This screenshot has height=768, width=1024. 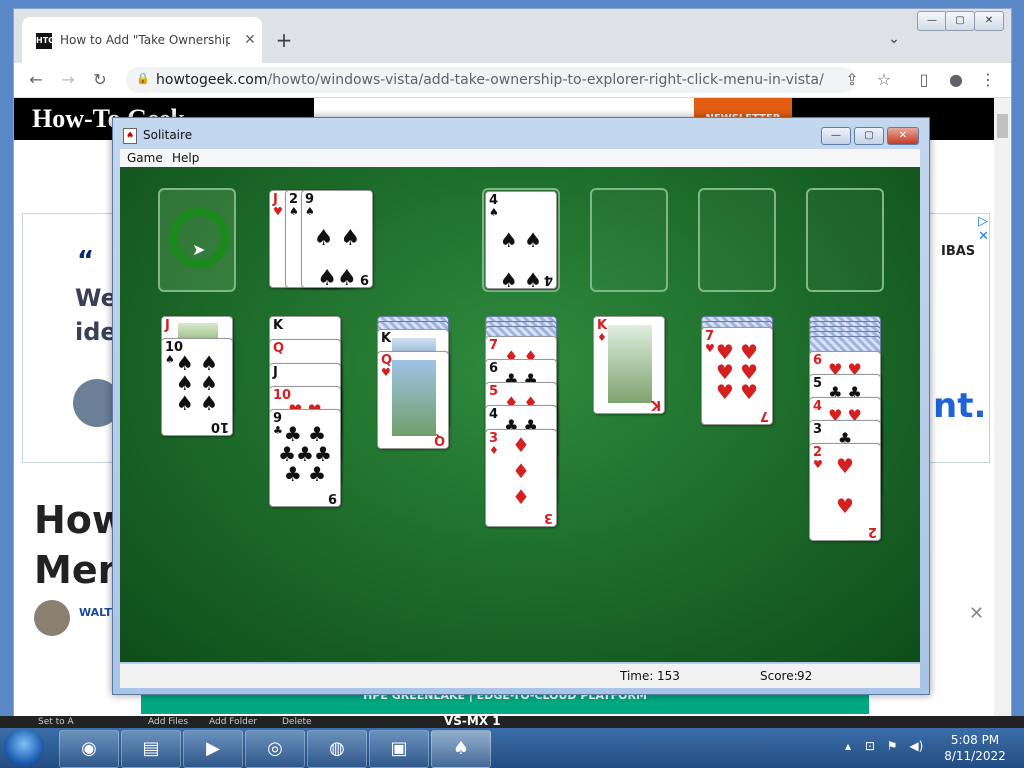 I want to click on solitaire-app-icon: ♠, so click(x=130, y=136).